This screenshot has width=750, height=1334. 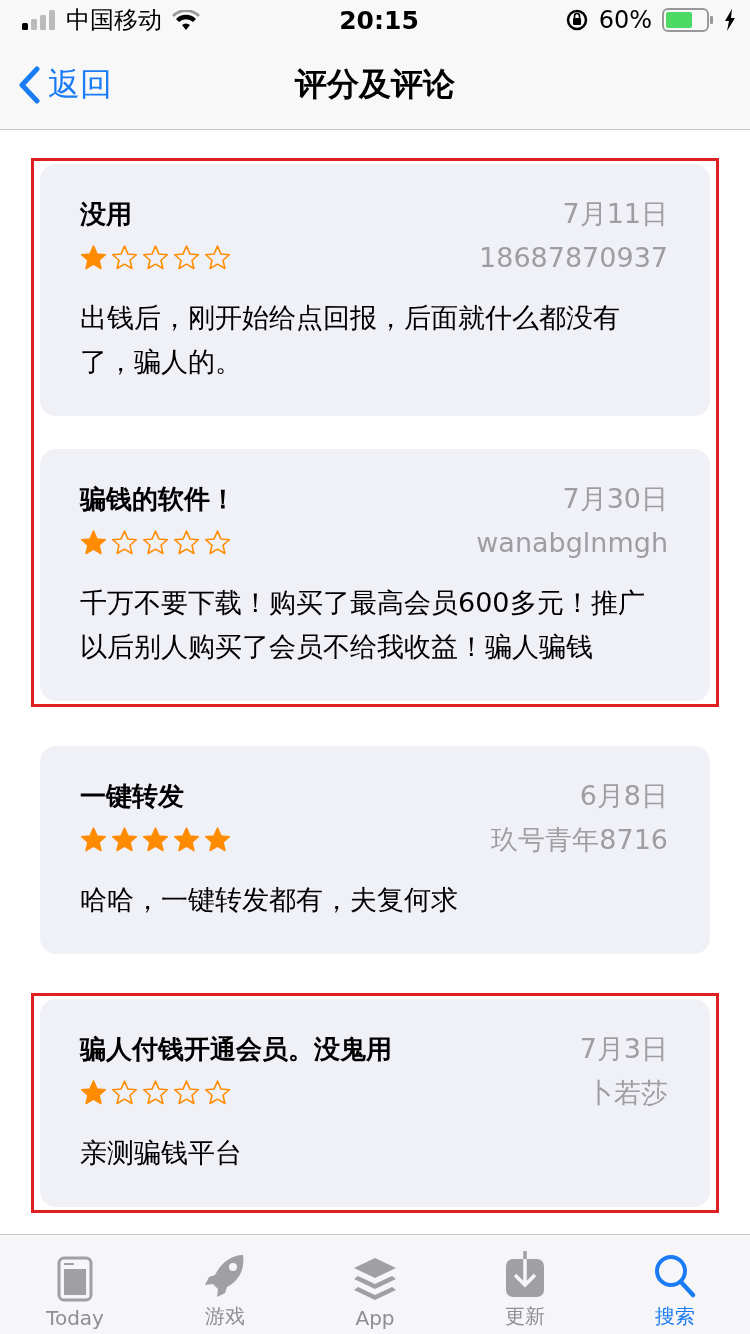 What do you see at coordinates (379, 20) in the screenshot?
I see `status-time: 20:15` at bounding box center [379, 20].